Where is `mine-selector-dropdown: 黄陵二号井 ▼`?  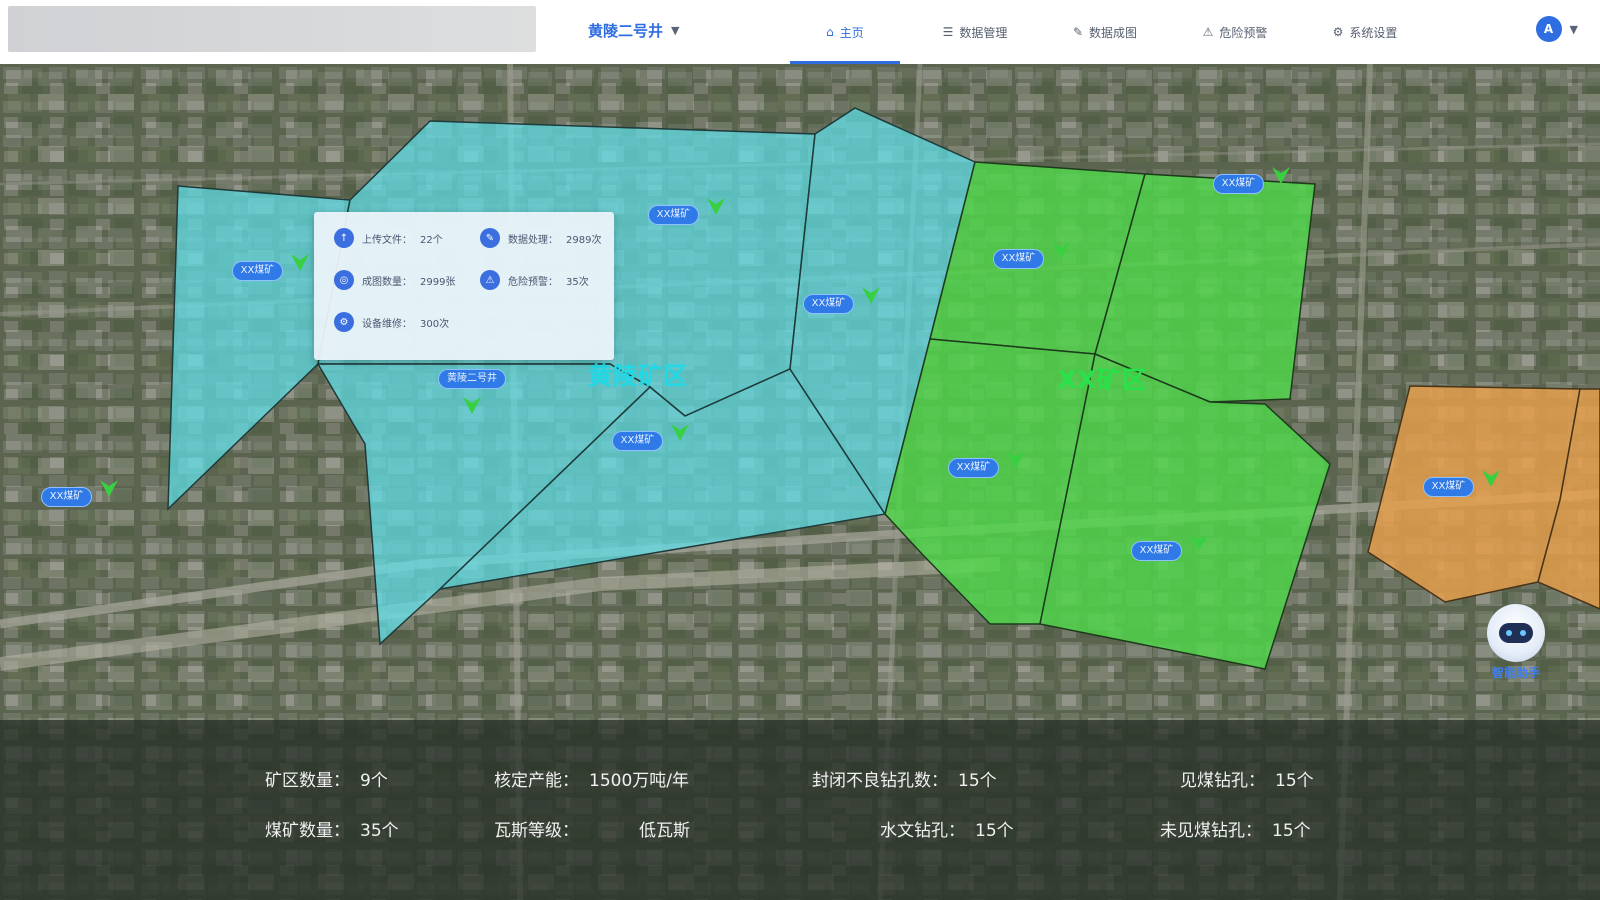
mine-selector-dropdown: 黄陵二号井 ▼ is located at coordinates (633, 30).